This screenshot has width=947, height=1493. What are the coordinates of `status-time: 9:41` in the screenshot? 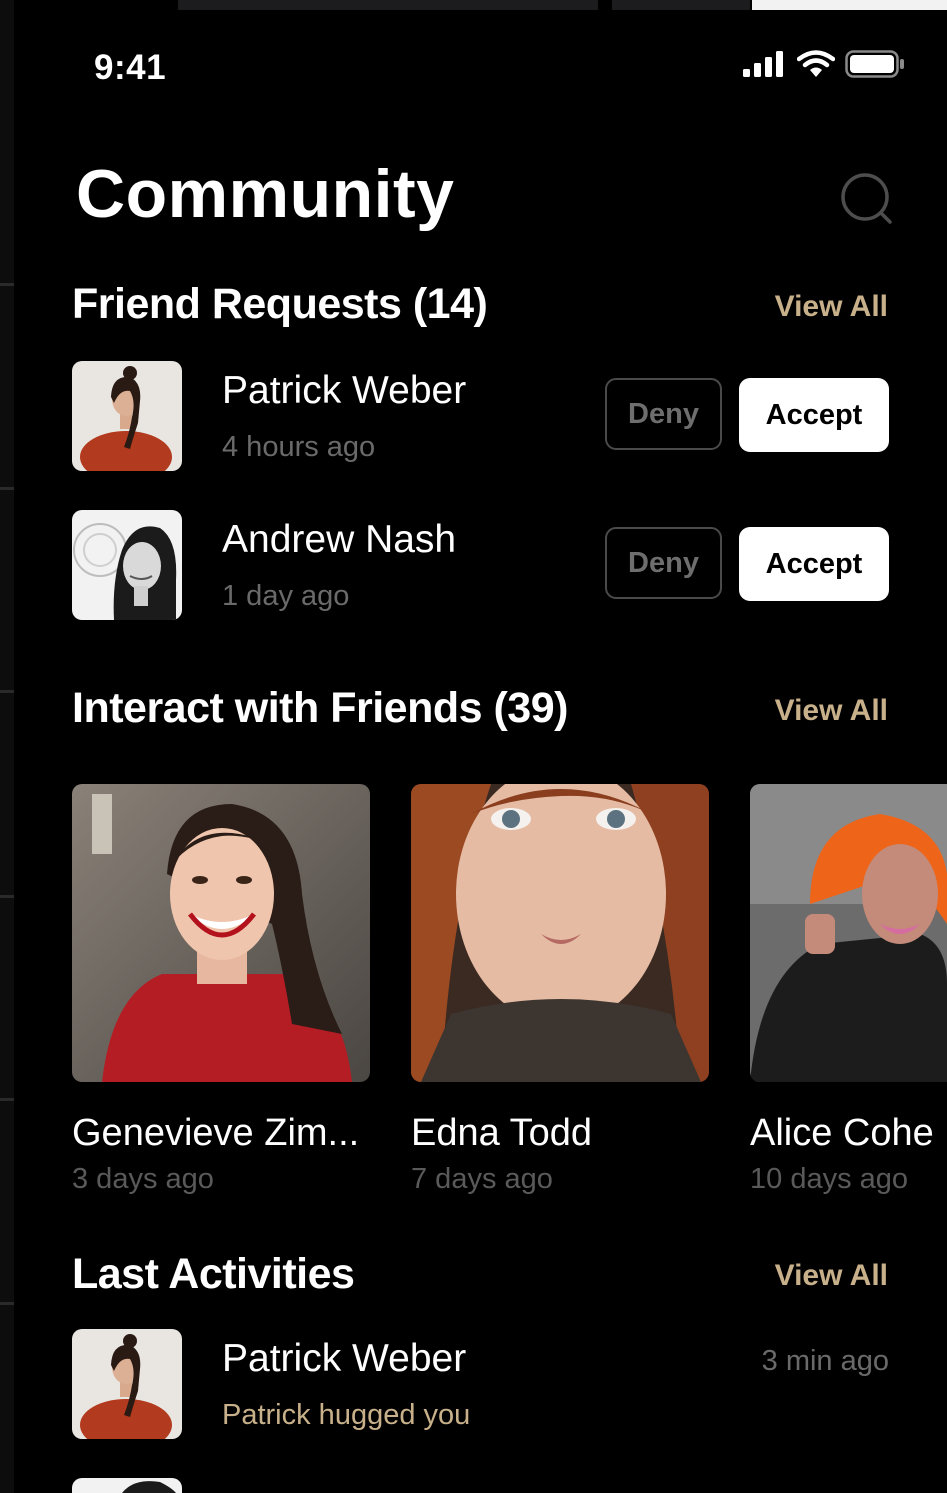 It's located at (130, 67).